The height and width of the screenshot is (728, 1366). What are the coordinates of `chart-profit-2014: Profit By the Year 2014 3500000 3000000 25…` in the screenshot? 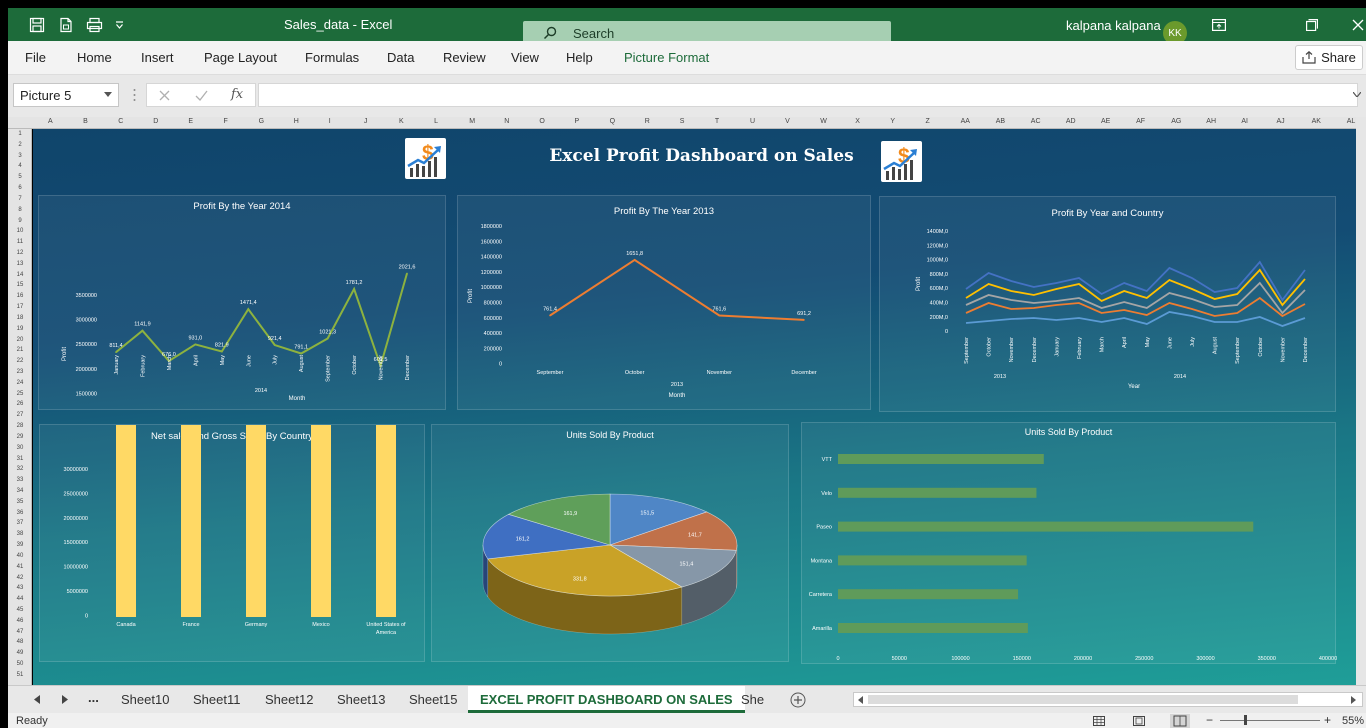 It's located at (242, 302).